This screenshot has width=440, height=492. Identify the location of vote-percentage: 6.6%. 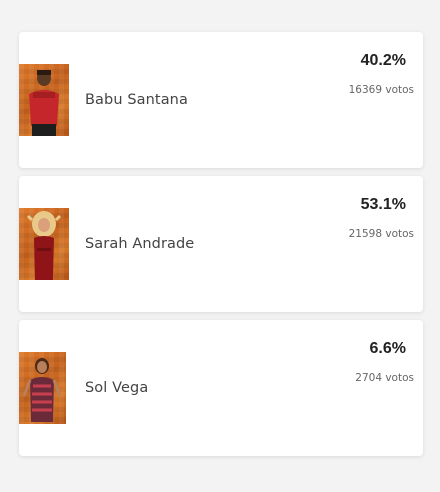
(387, 348).